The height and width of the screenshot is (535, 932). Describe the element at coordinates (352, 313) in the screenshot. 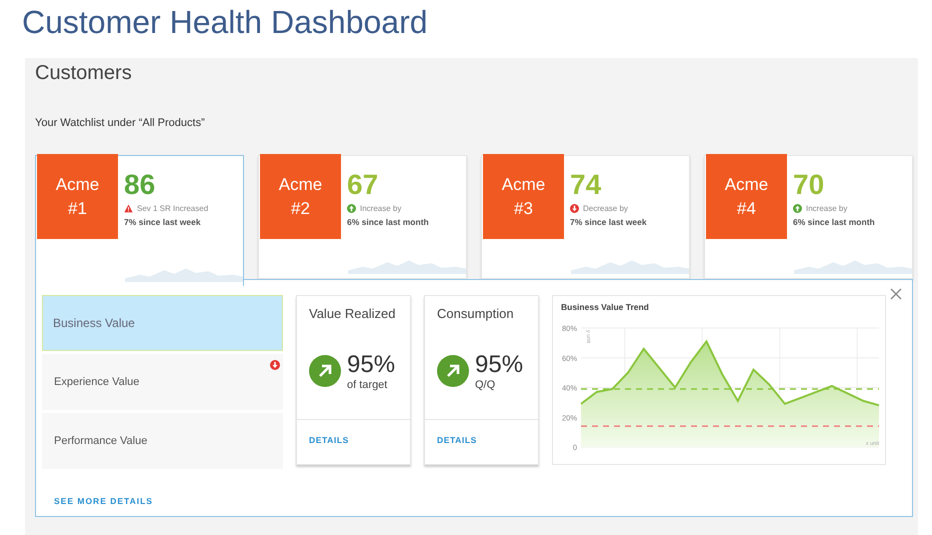

I see `metric-title: Value Realized` at that location.